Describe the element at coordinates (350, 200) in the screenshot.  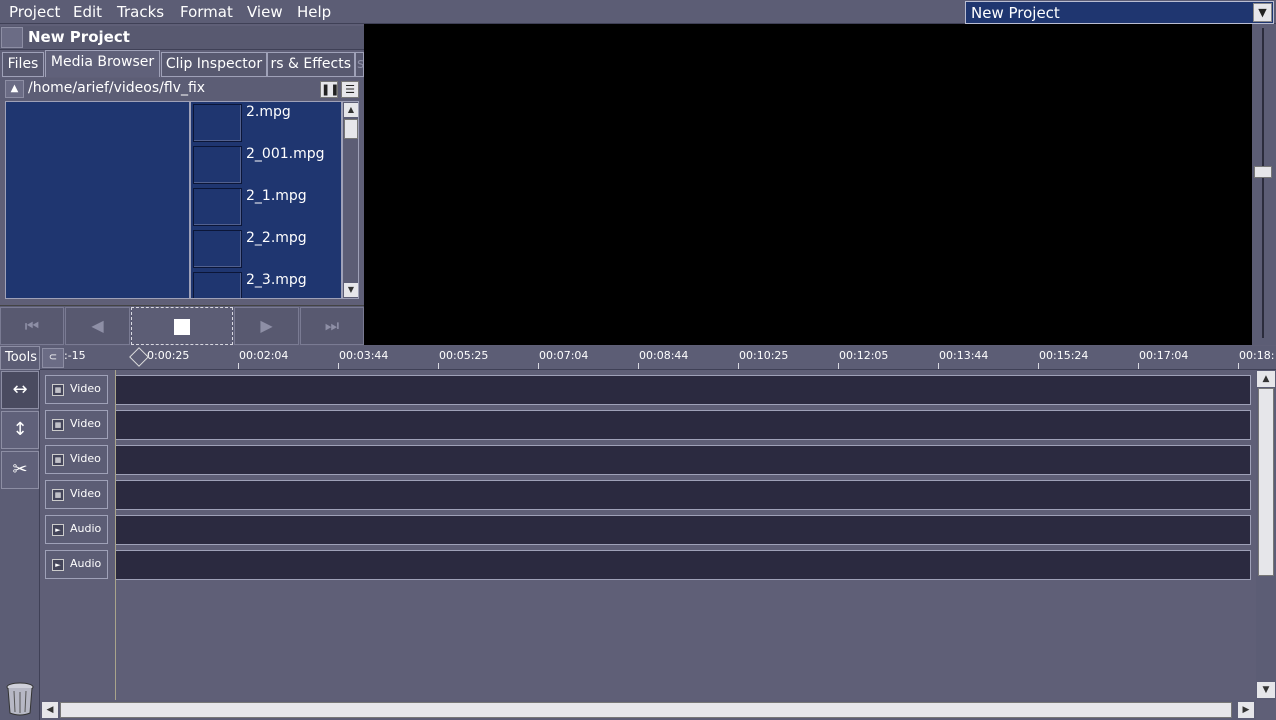
I see `file-list-scrollbar: ▲ ▼` at that location.